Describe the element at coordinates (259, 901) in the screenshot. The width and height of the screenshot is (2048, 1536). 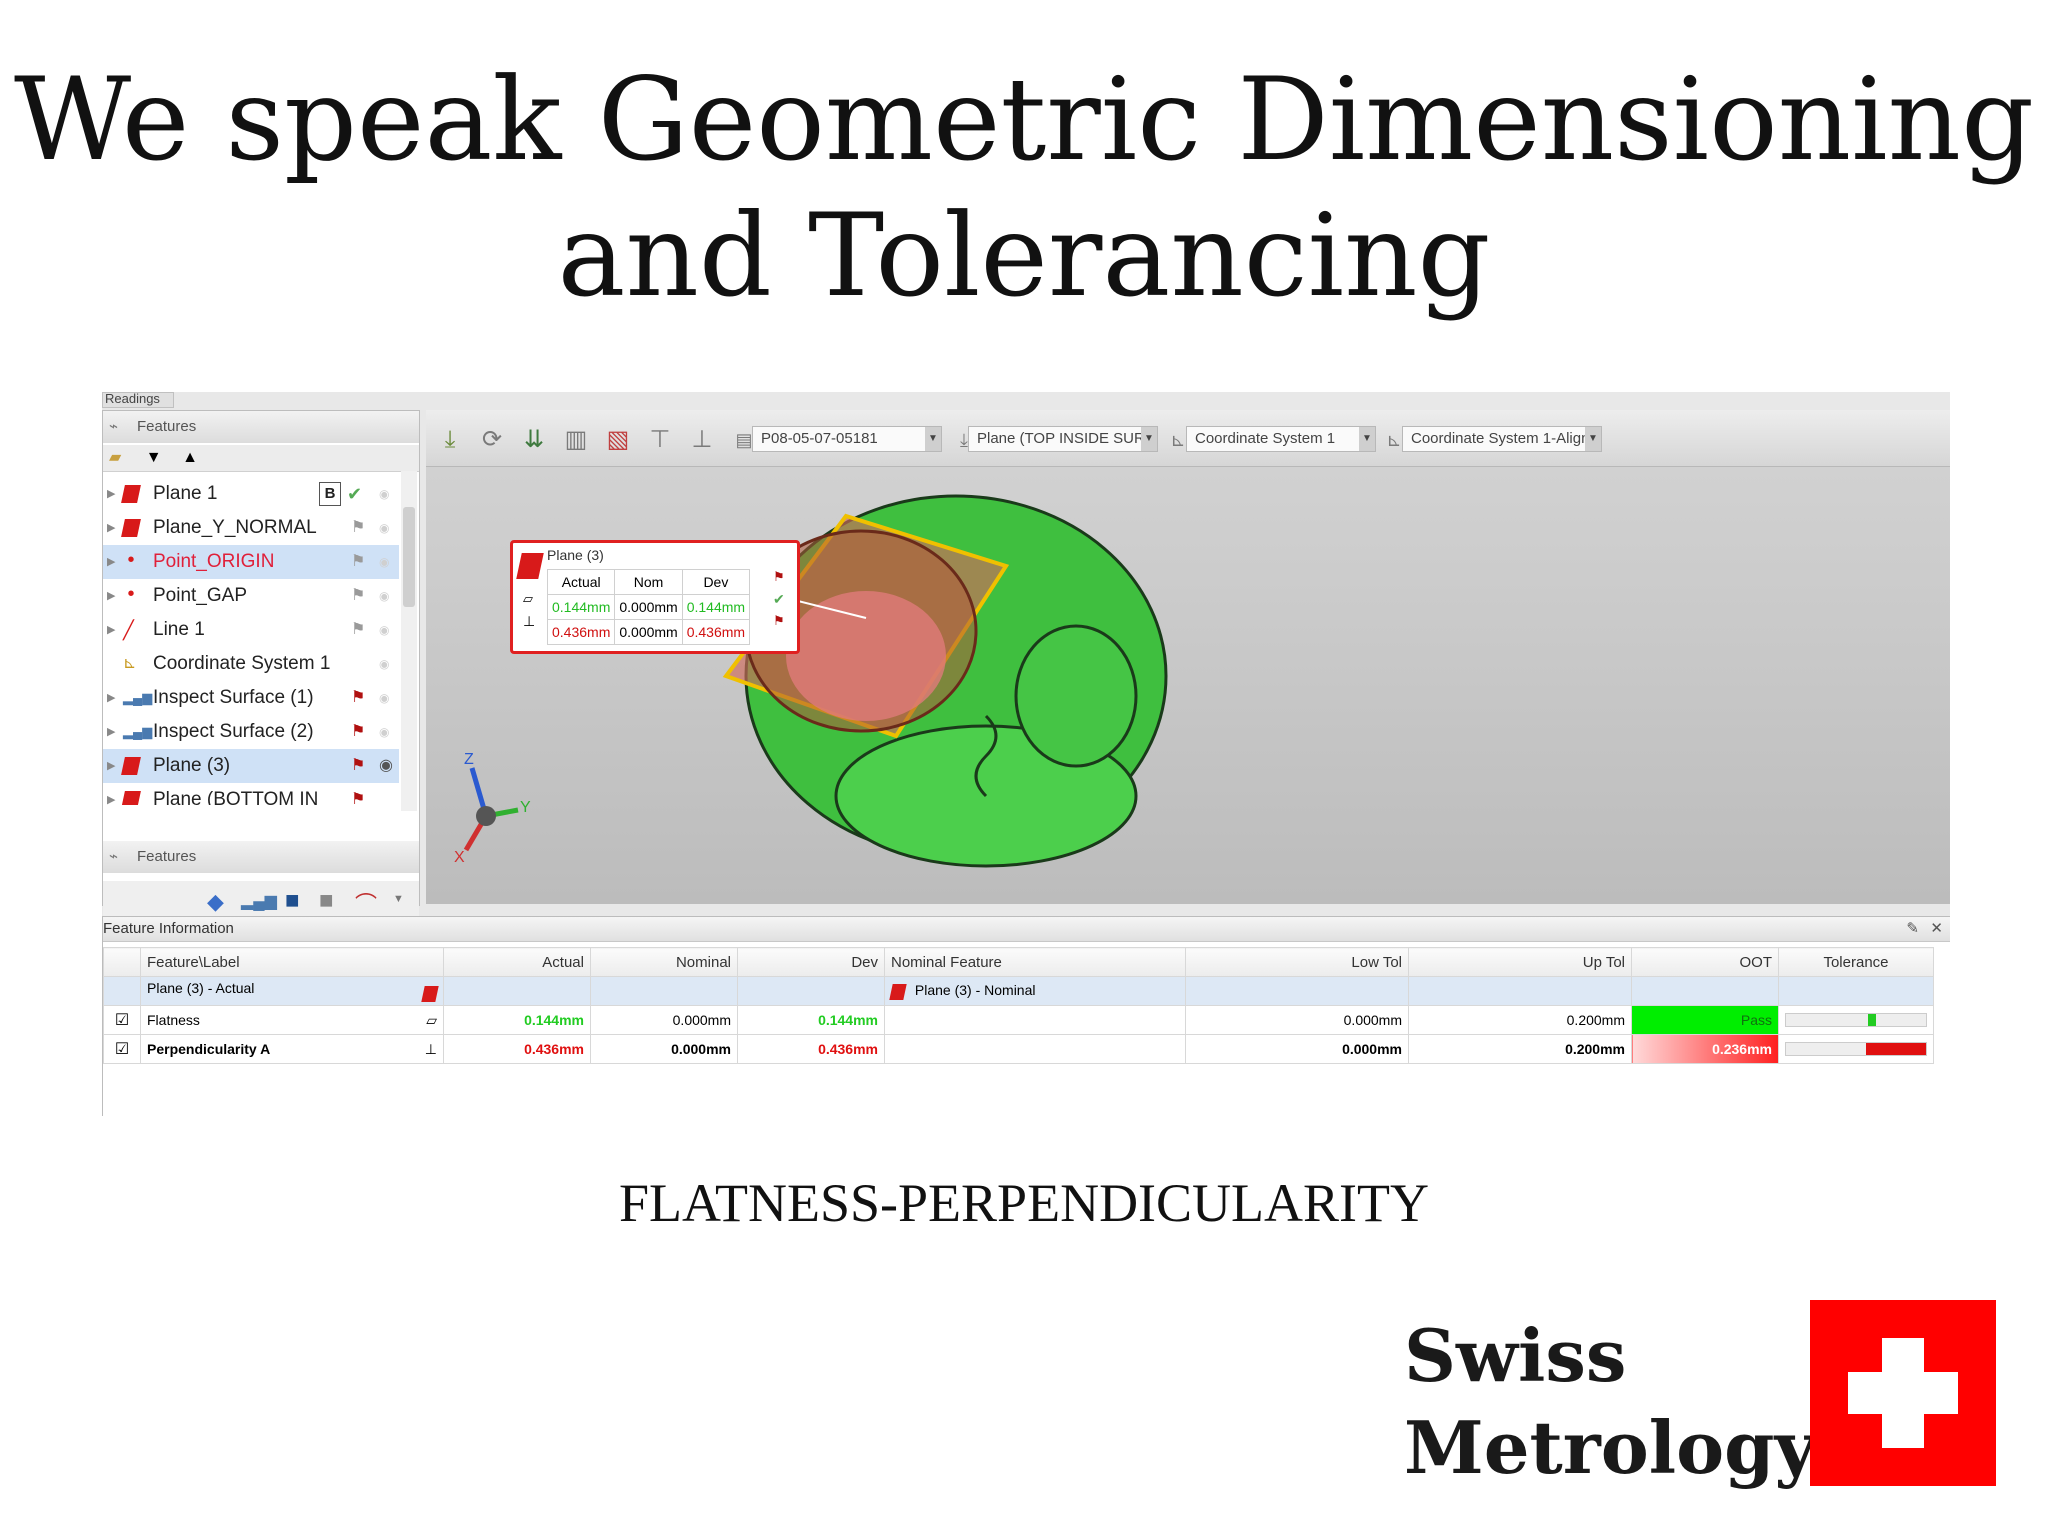
I see `inspect-surface-icon: ▂▄▆` at that location.